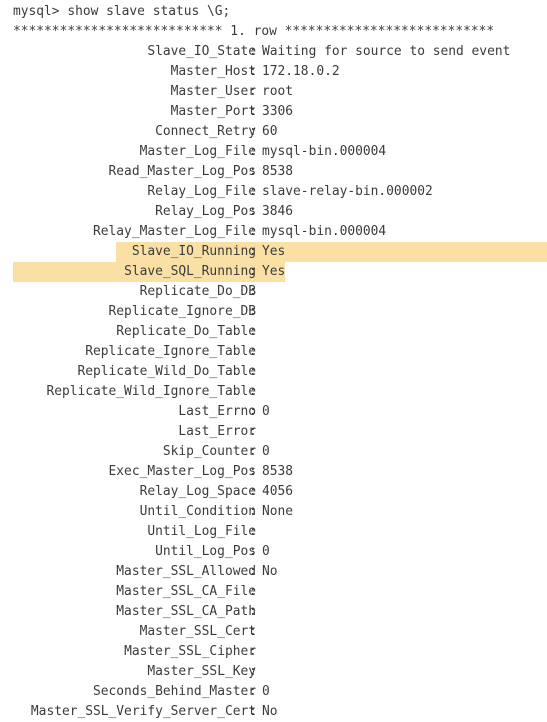 The height and width of the screenshot is (722, 547). Describe the element at coordinates (273, 472) in the screenshot. I see `status-field-row: Exec_Master_Log_Pos:8538` at that location.